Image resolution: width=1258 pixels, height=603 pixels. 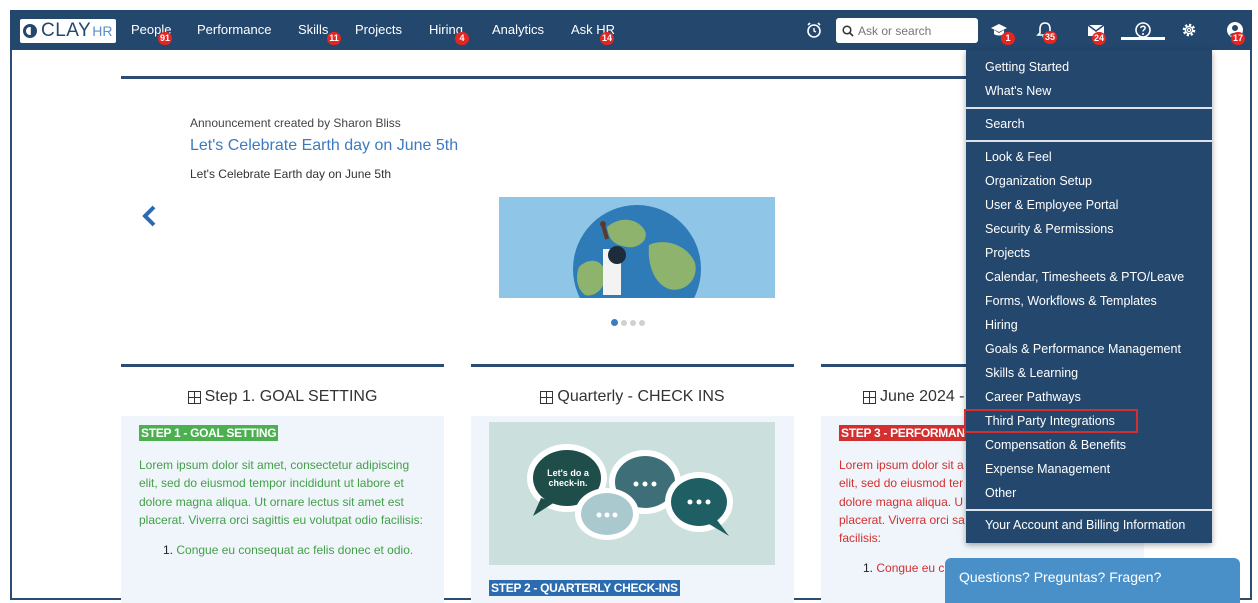 I want to click on learning-badge: 1, so click(x=1008, y=38).